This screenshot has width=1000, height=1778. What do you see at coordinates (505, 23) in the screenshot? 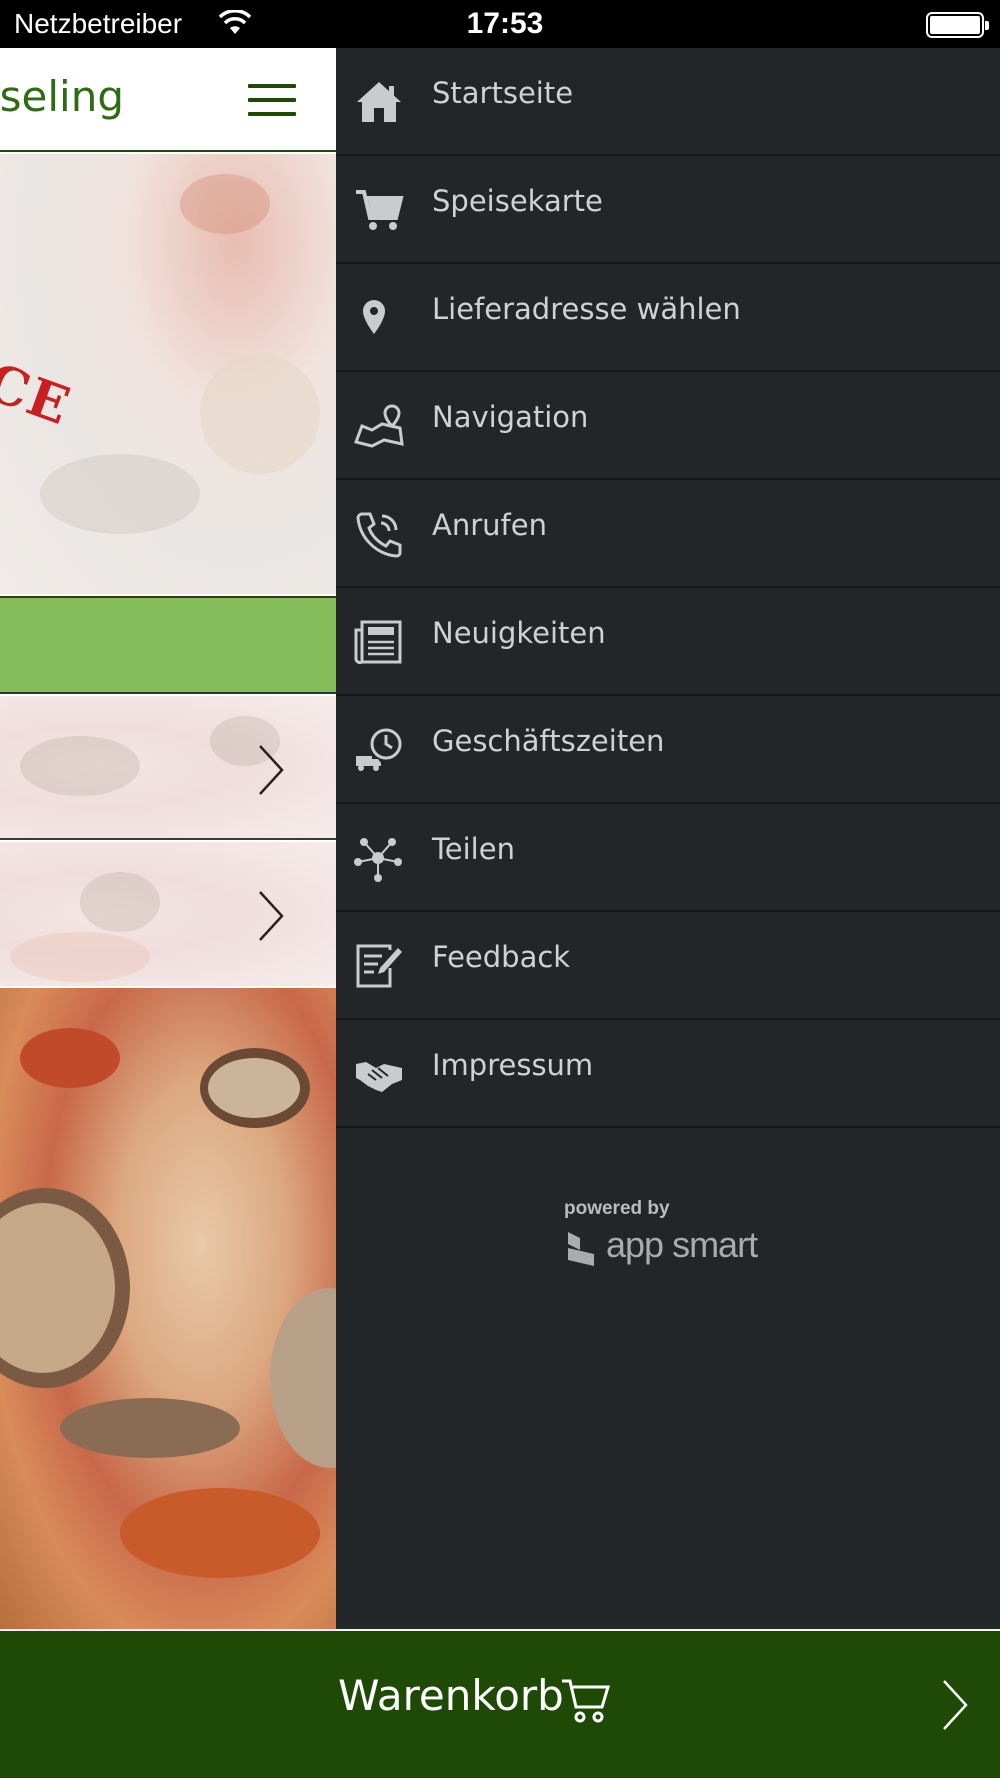
I see `clock-time: 17:53` at bounding box center [505, 23].